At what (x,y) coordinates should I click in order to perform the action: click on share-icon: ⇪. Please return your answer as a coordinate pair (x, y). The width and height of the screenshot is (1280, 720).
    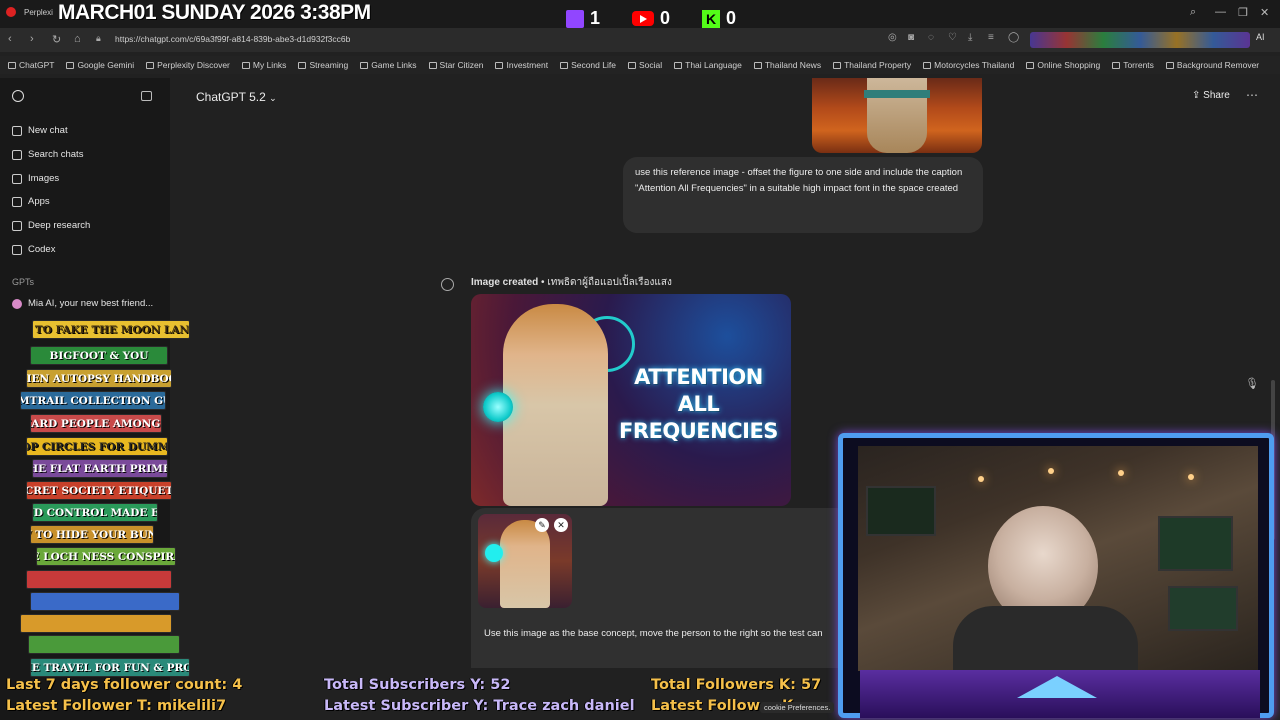
    Looking at the image, I should click on (1196, 95).